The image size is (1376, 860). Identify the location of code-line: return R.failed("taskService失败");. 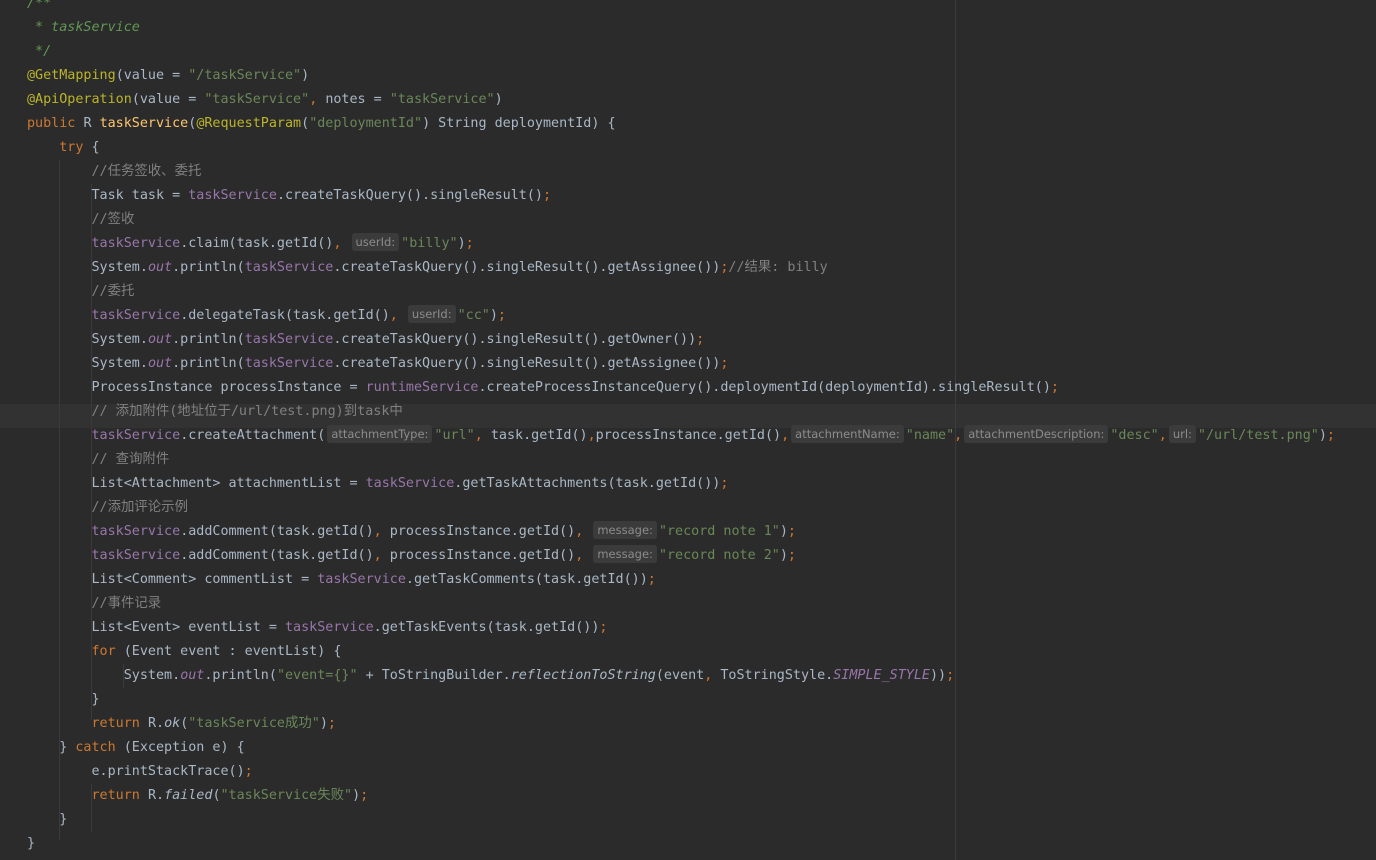
(681, 796).